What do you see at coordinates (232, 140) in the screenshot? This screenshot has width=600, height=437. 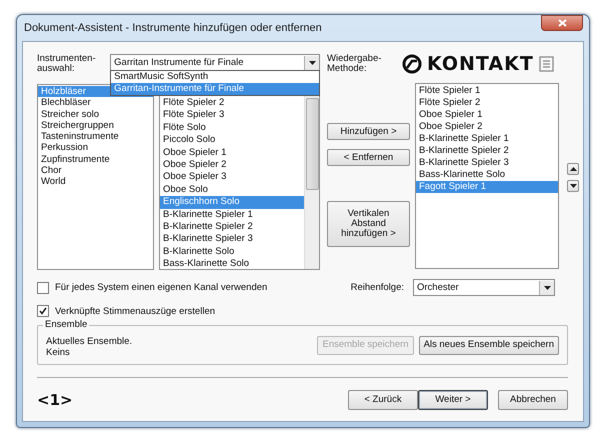 I see `list-item: Piccolo Solo` at bounding box center [232, 140].